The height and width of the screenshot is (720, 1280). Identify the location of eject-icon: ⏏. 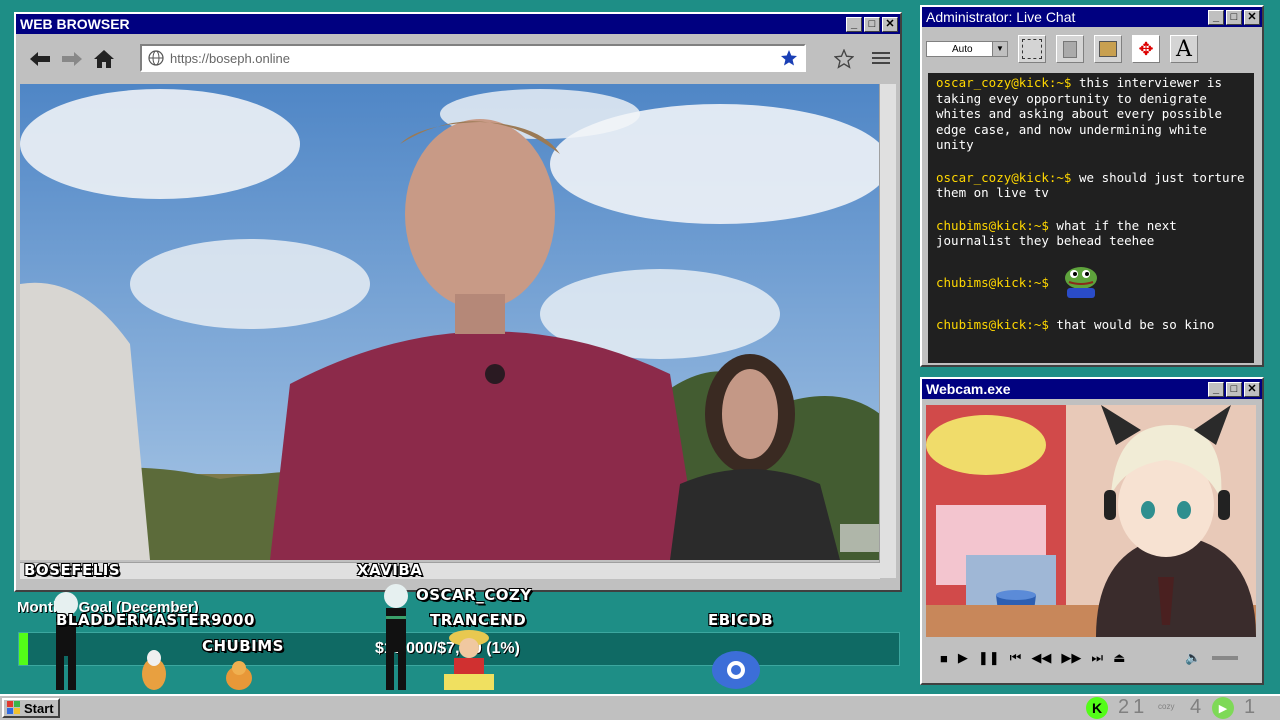
(1119, 658).